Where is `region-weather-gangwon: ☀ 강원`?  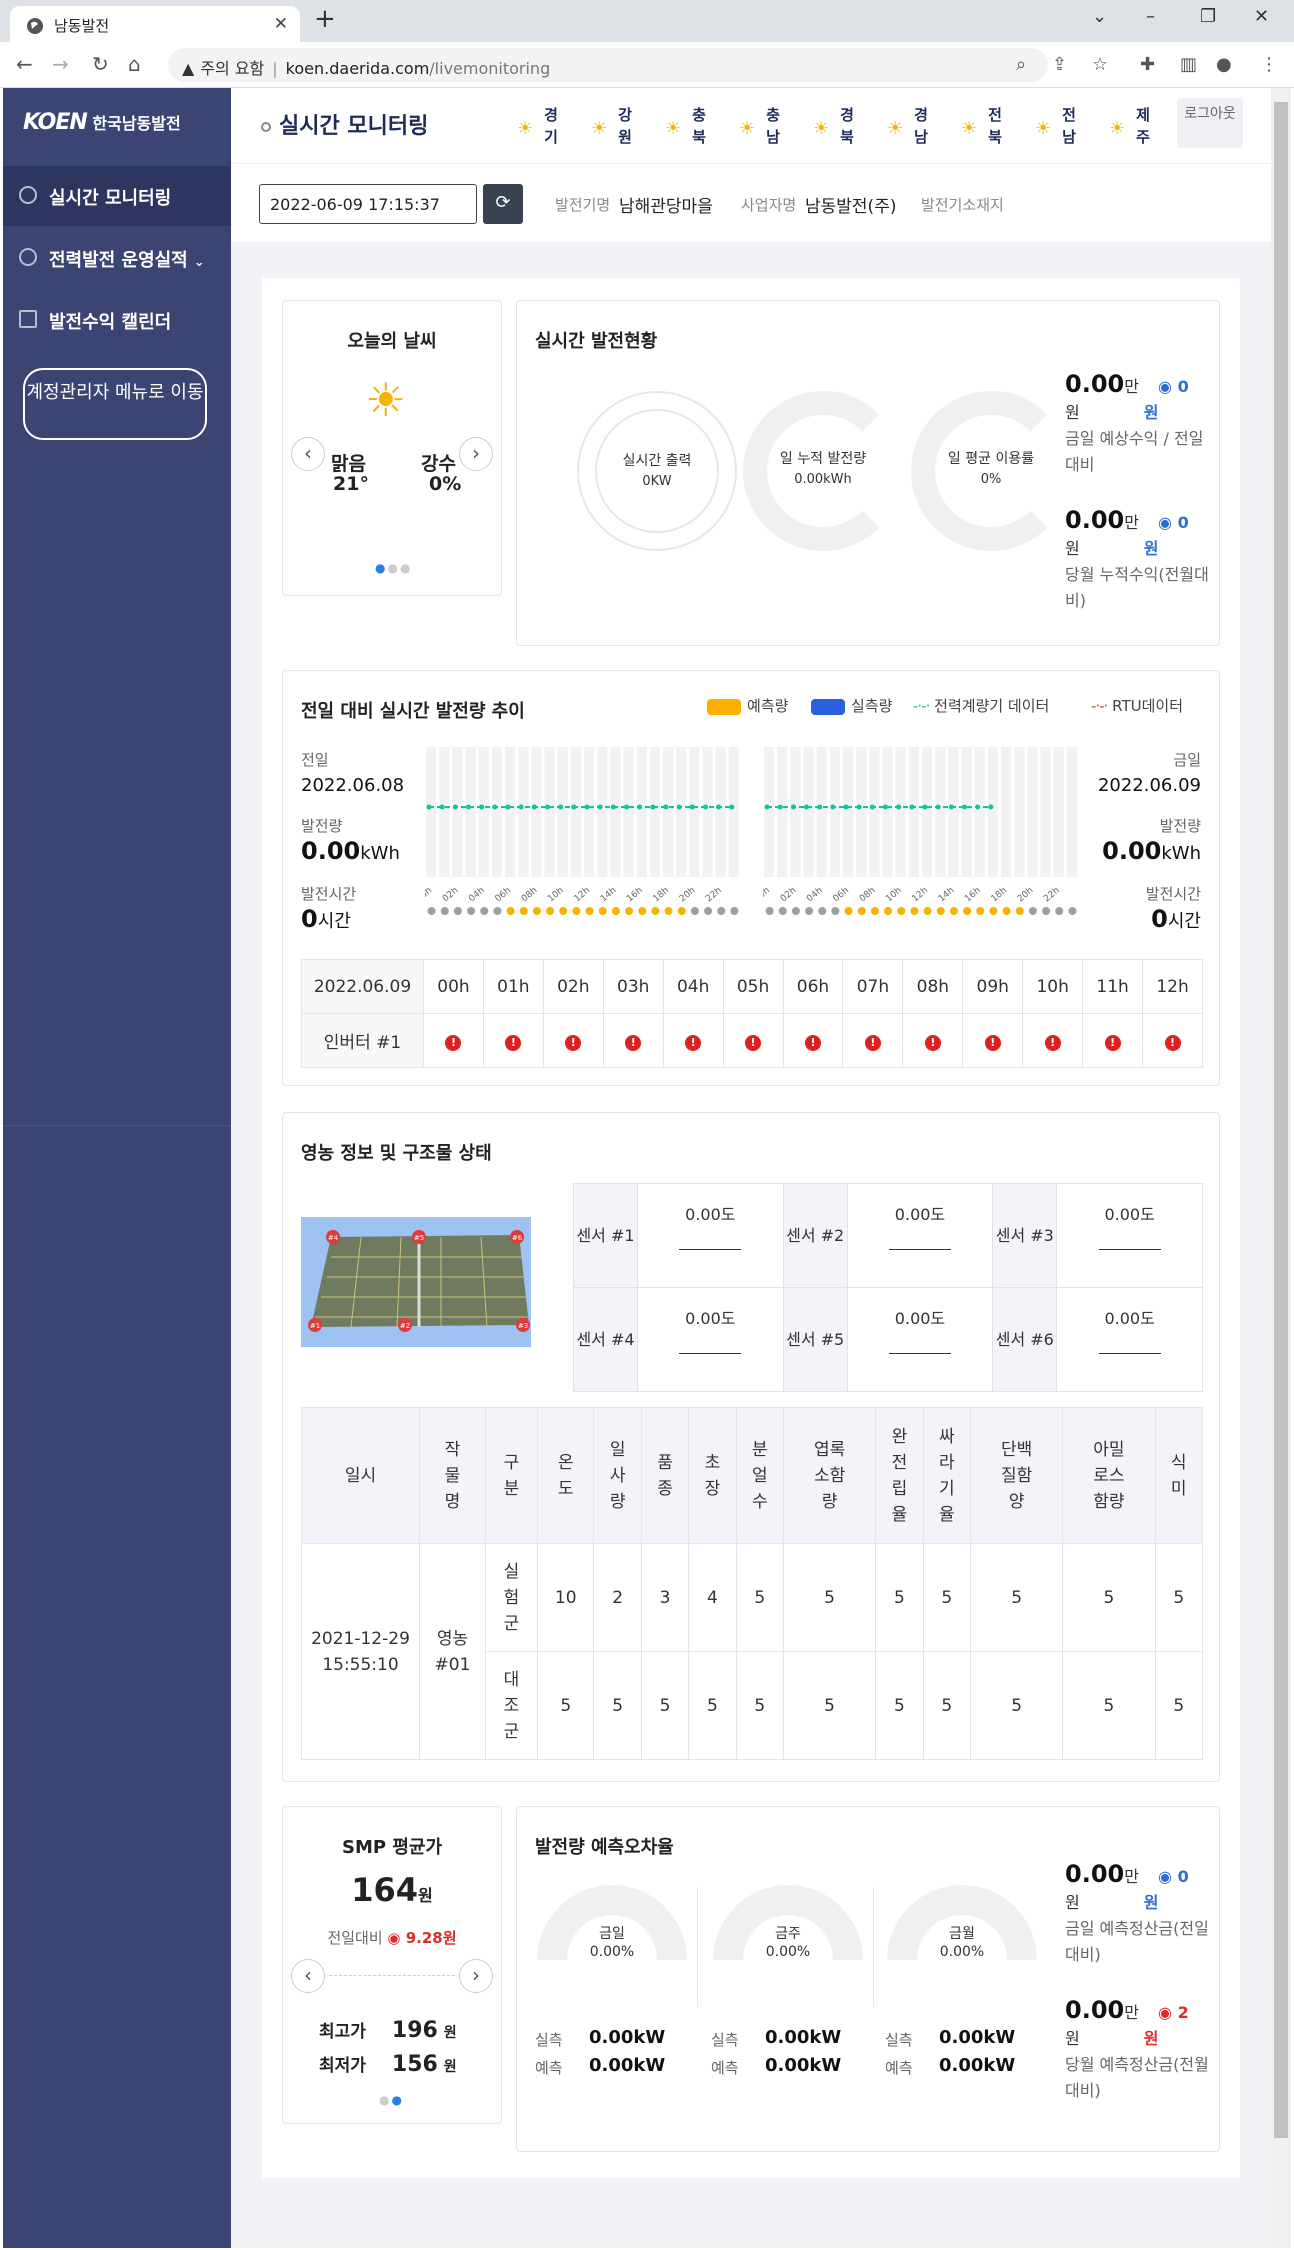 region-weather-gangwon: ☀ 강원 is located at coordinates (617, 129).